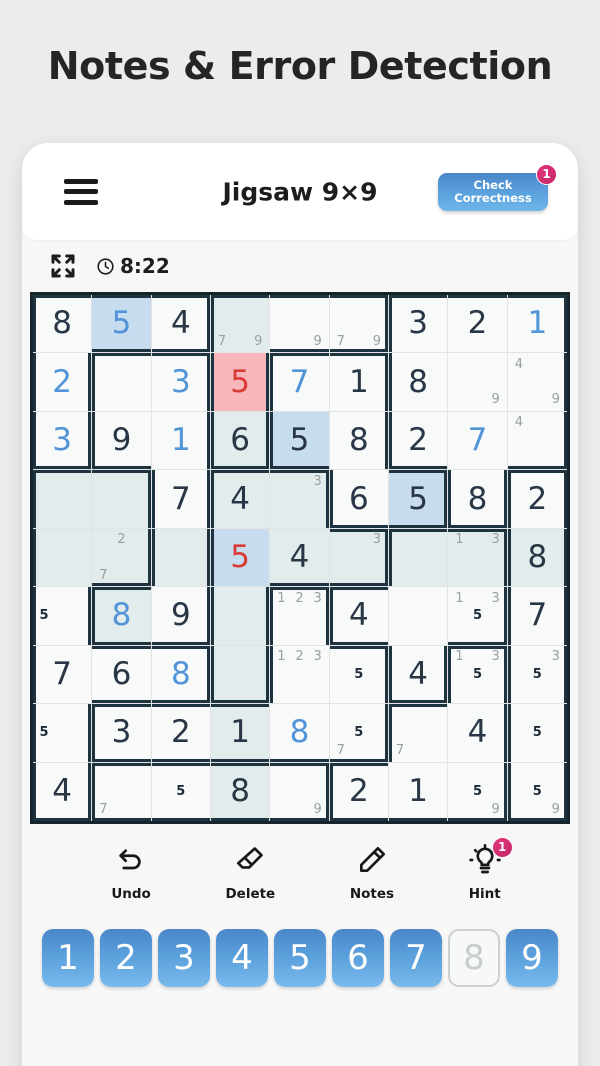 This screenshot has width=600, height=1066. Describe the element at coordinates (63, 558) in the screenshot. I see `cell-r5c1` at that location.